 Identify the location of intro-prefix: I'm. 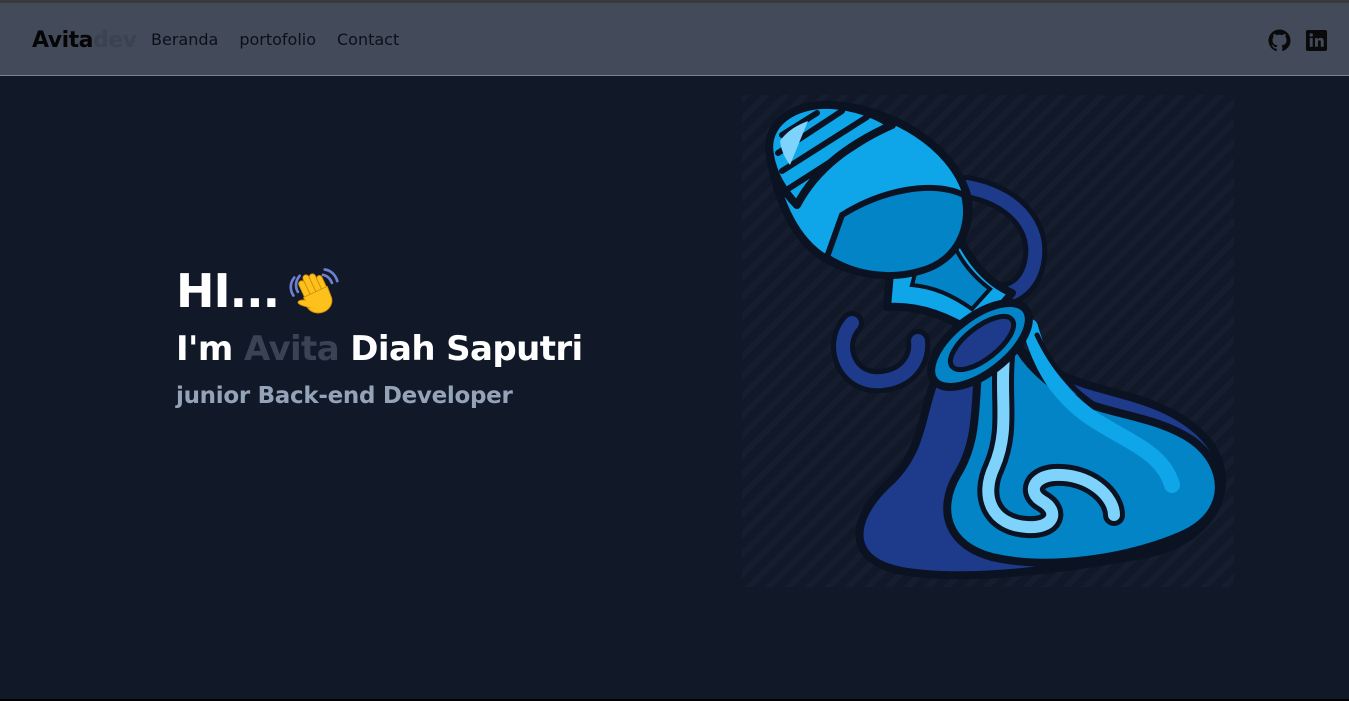
(210, 349).